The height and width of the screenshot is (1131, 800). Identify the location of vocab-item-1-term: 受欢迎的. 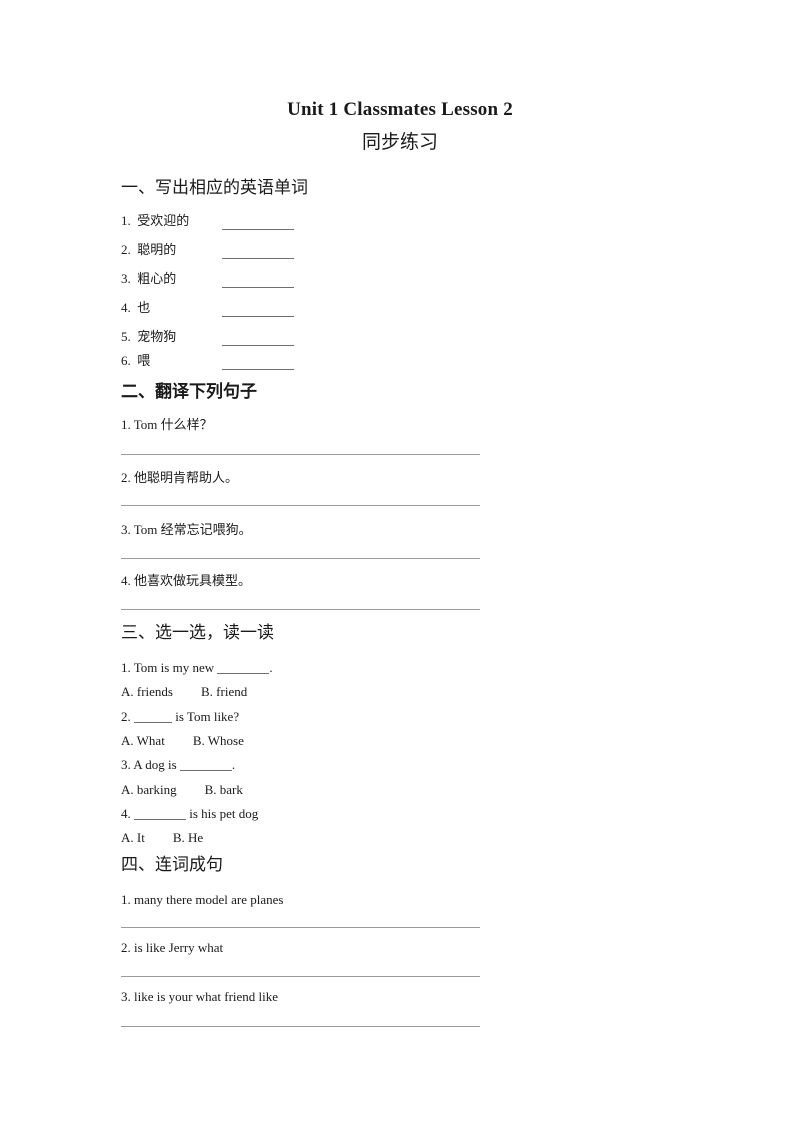
(163, 220).